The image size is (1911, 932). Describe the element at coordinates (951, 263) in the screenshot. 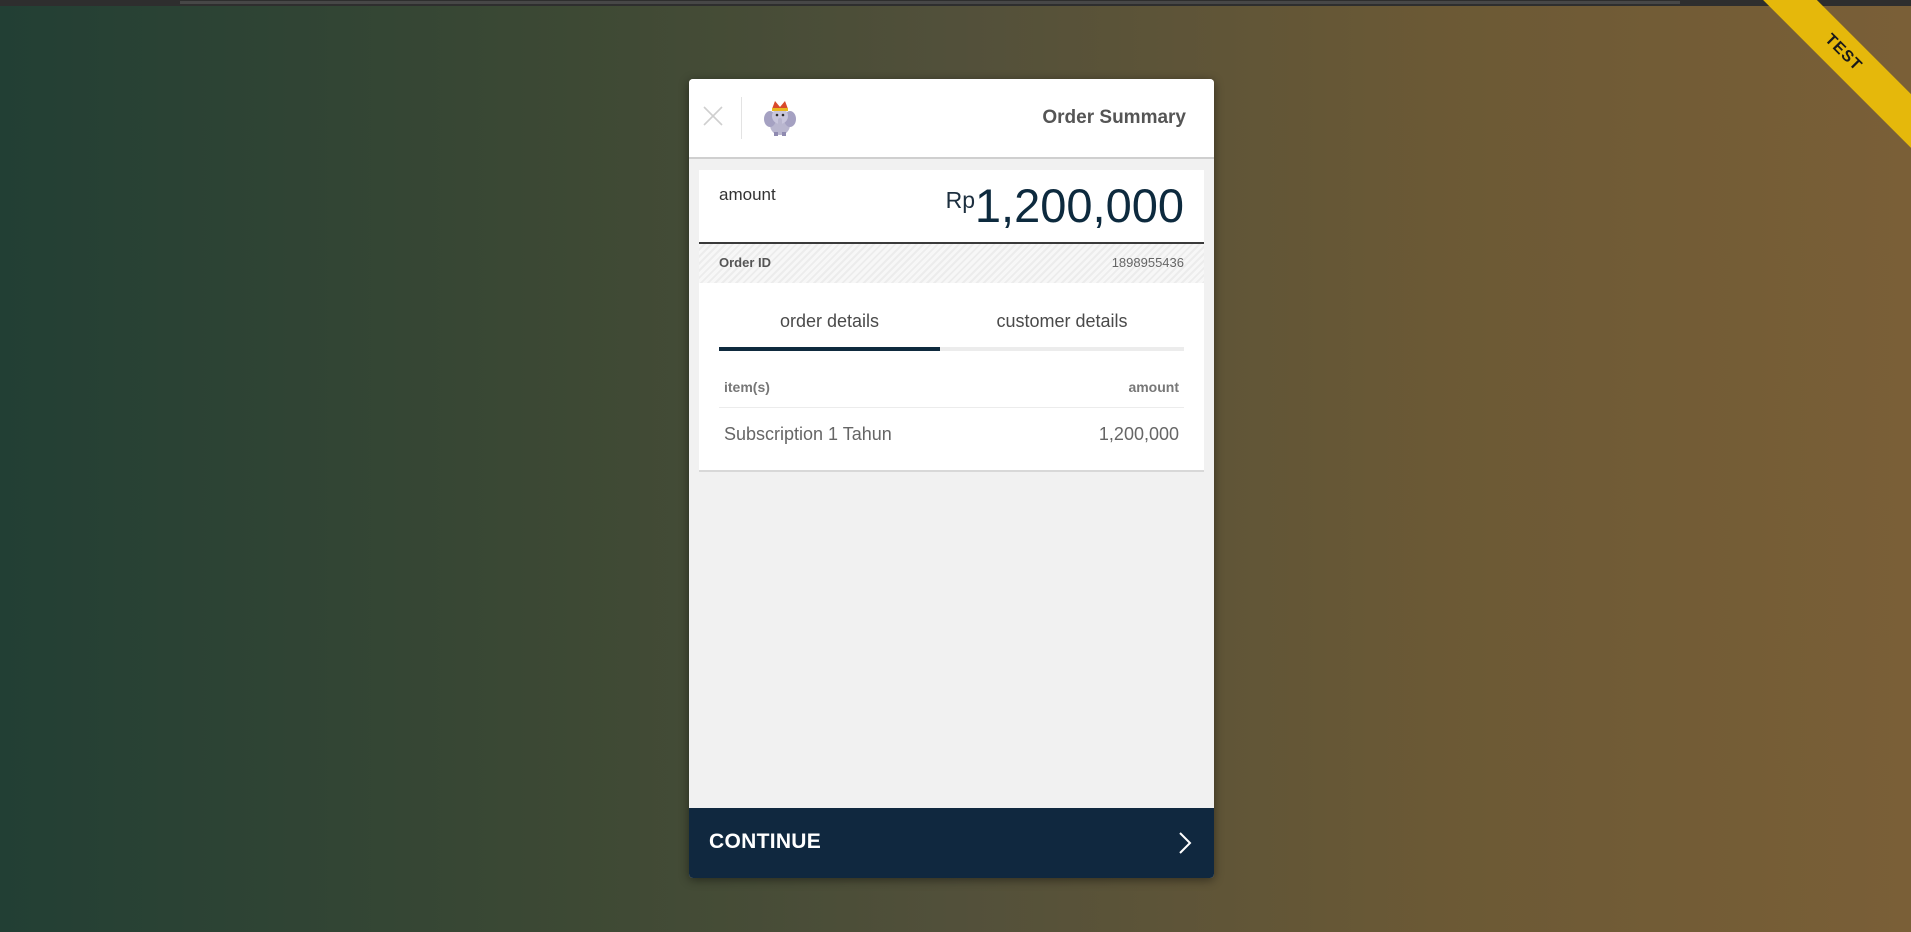

I see `order-id-row: Order ID 1898955436` at that location.